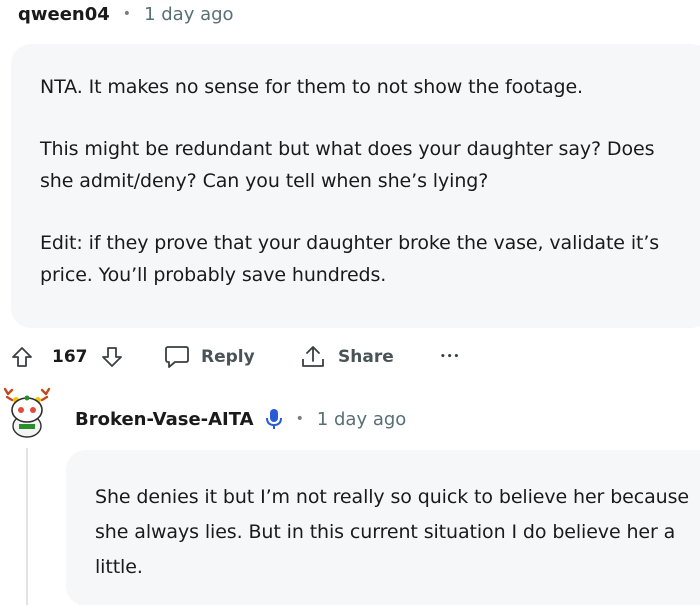  Describe the element at coordinates (27, 526) in the screenshot. I see `thread-line` at that location.